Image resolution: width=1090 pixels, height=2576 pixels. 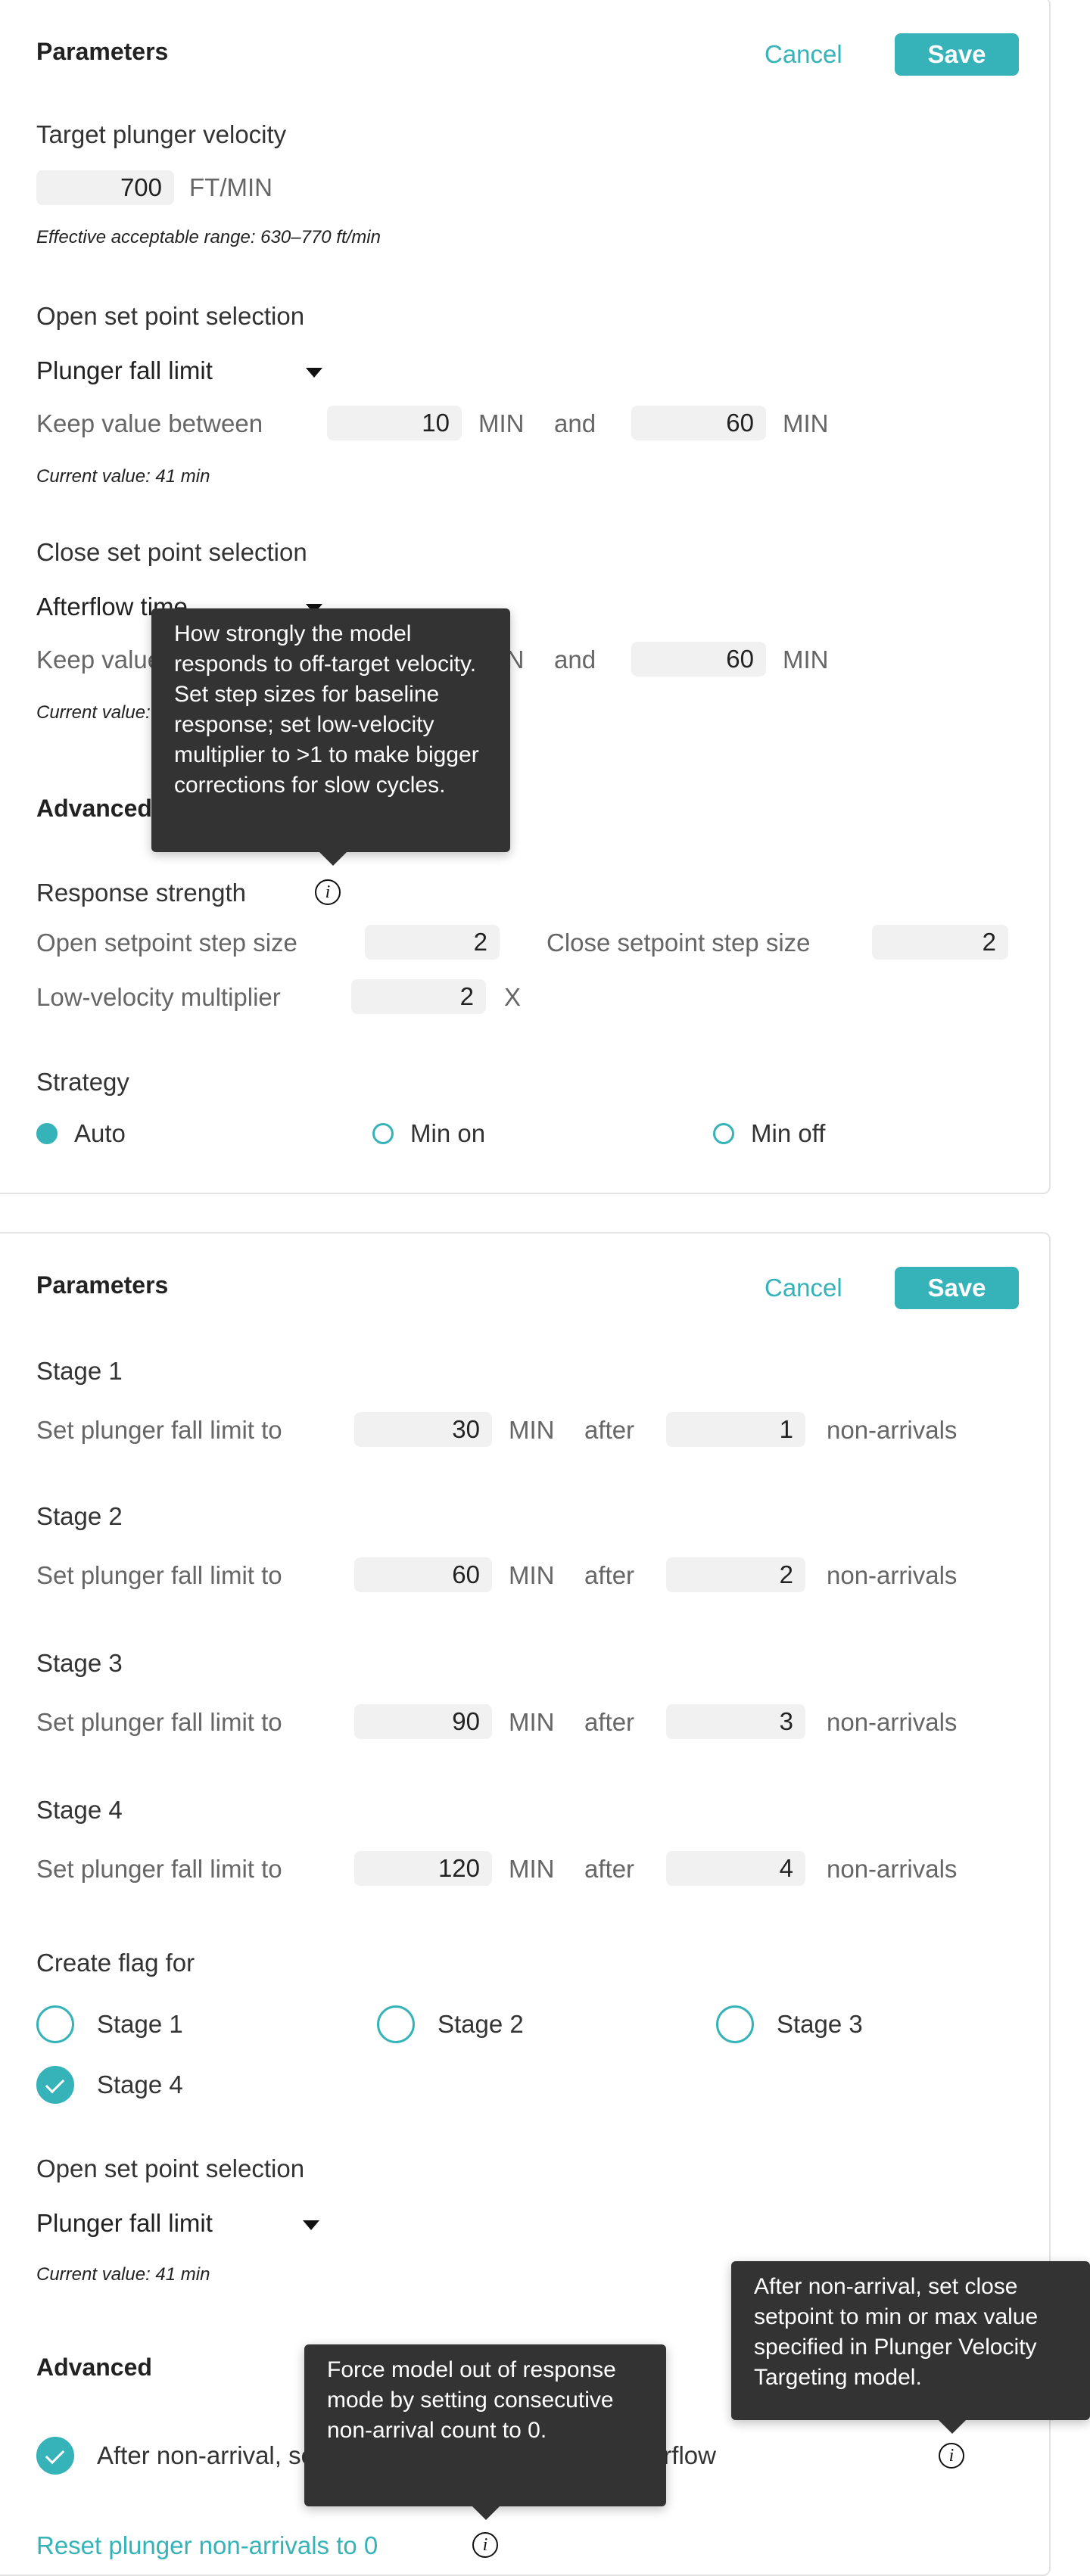 What do you see at coordinates (141, 893) in the screenshot?
I see `response-strength-label: Response strength` at bounding box center [141, 893].